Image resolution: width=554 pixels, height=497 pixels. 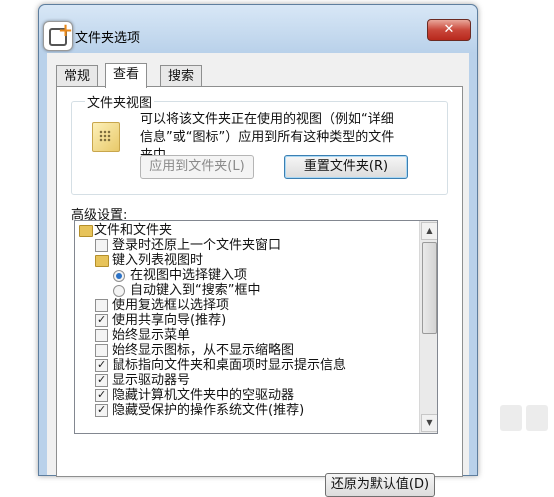 What do you see at coordinates (58, 36) in the screenshot?
I see `app-icon: +` at bounding box center [58, 36].